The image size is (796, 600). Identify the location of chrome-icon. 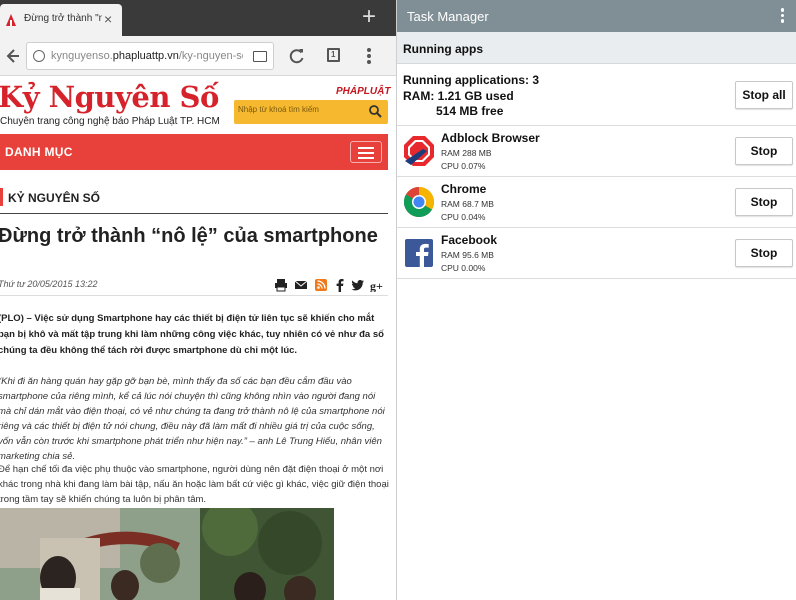
(419, 202).